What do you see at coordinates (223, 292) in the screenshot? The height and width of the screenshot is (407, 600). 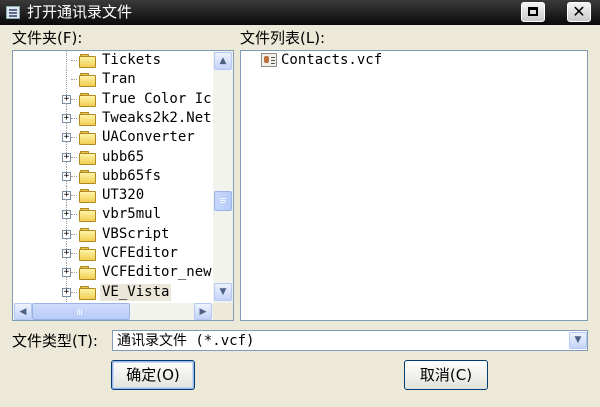 I see `scroll-down-button: ▼` at bounding box center [223, 292].